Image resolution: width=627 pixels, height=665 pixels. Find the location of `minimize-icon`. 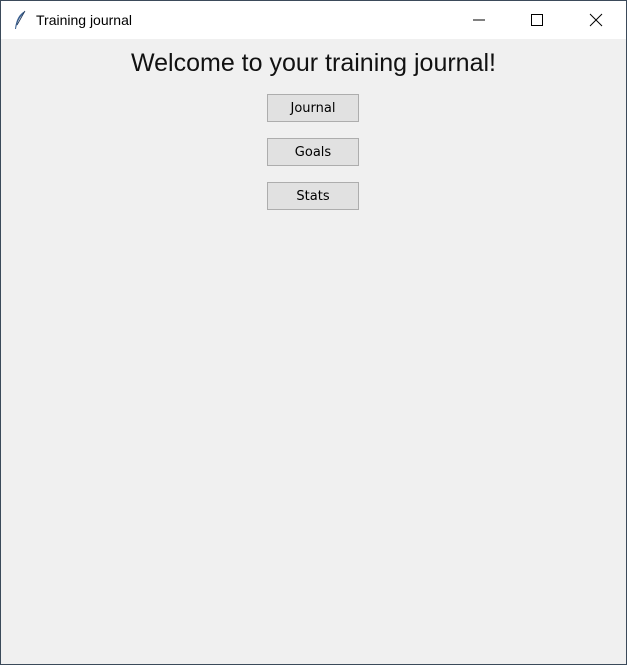

minimize-icon is located at coordinates (479, 20).